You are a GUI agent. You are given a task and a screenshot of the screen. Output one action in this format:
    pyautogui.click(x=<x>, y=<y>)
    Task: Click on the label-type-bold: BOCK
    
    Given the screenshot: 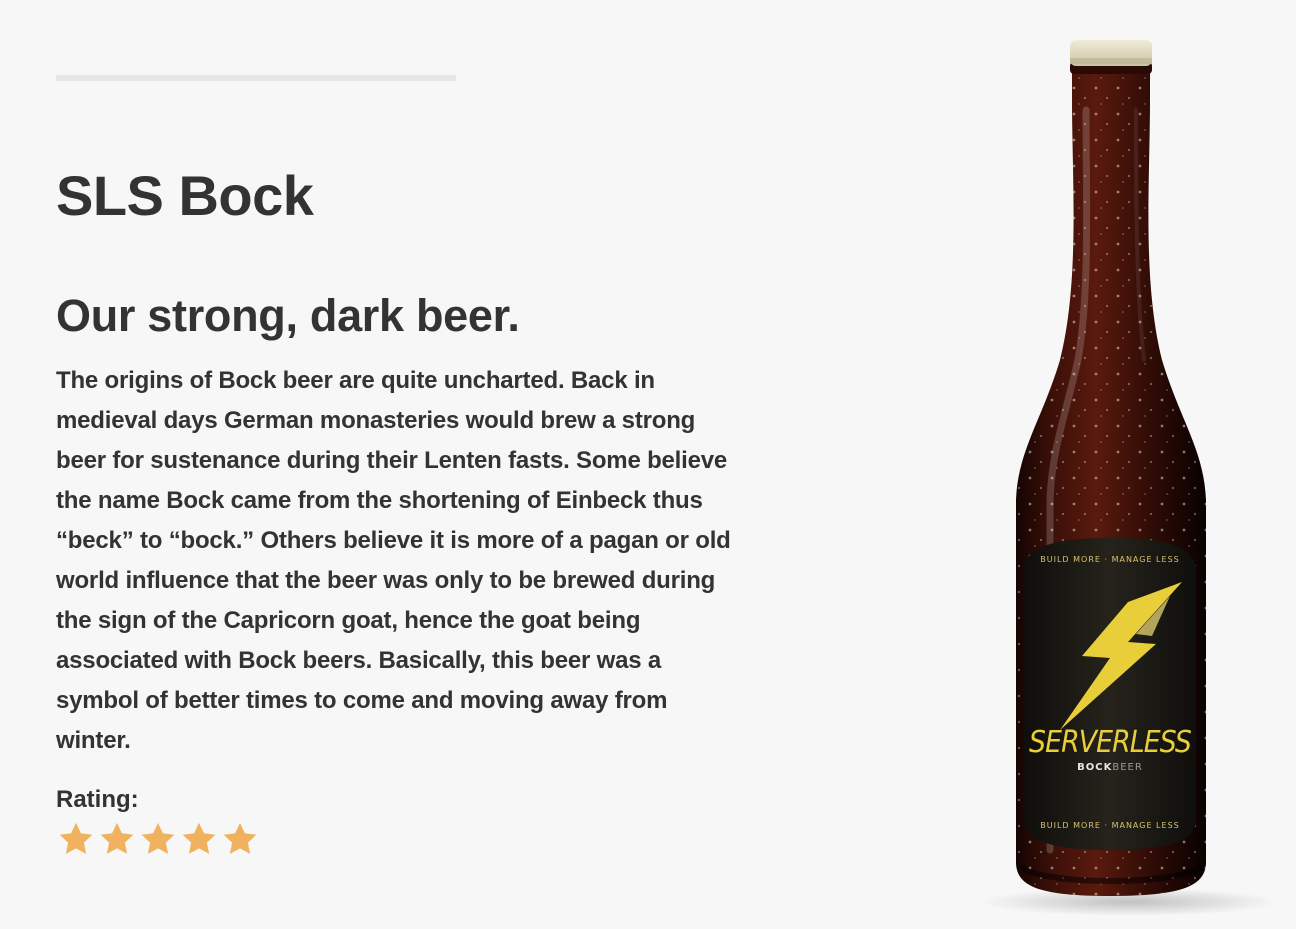 What is the action you would take?
    pyautogui.click(x=1094, y=767)
    